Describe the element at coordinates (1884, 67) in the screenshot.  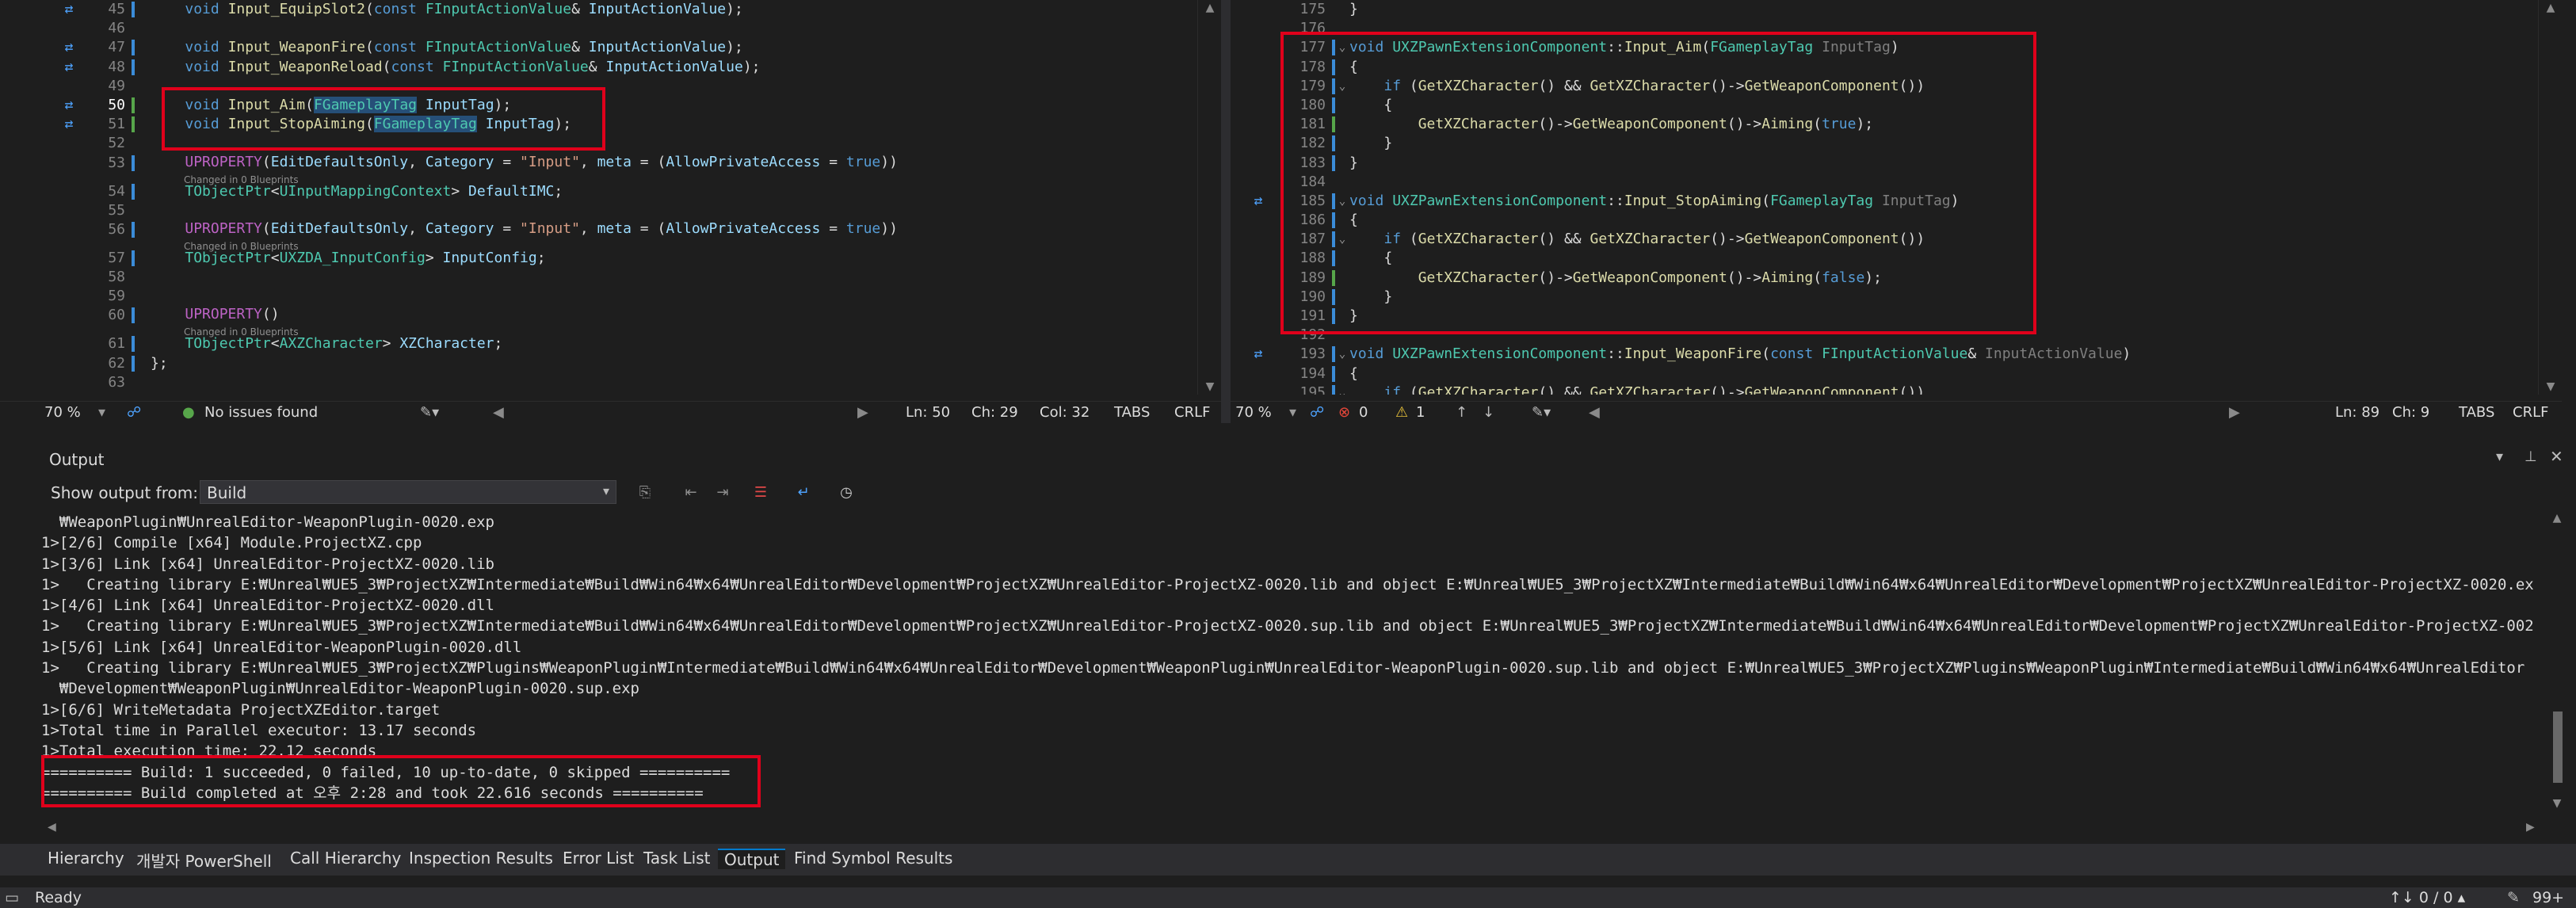
I see `code-line: 178 {` at that location.